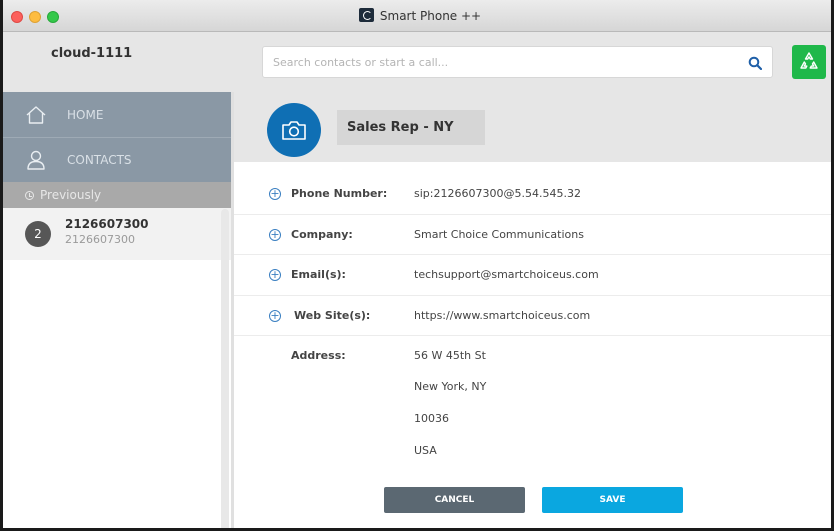  Describe the element at coordinates (431, 418) in the screenshot. I see `address-zip: 10036` at that location.